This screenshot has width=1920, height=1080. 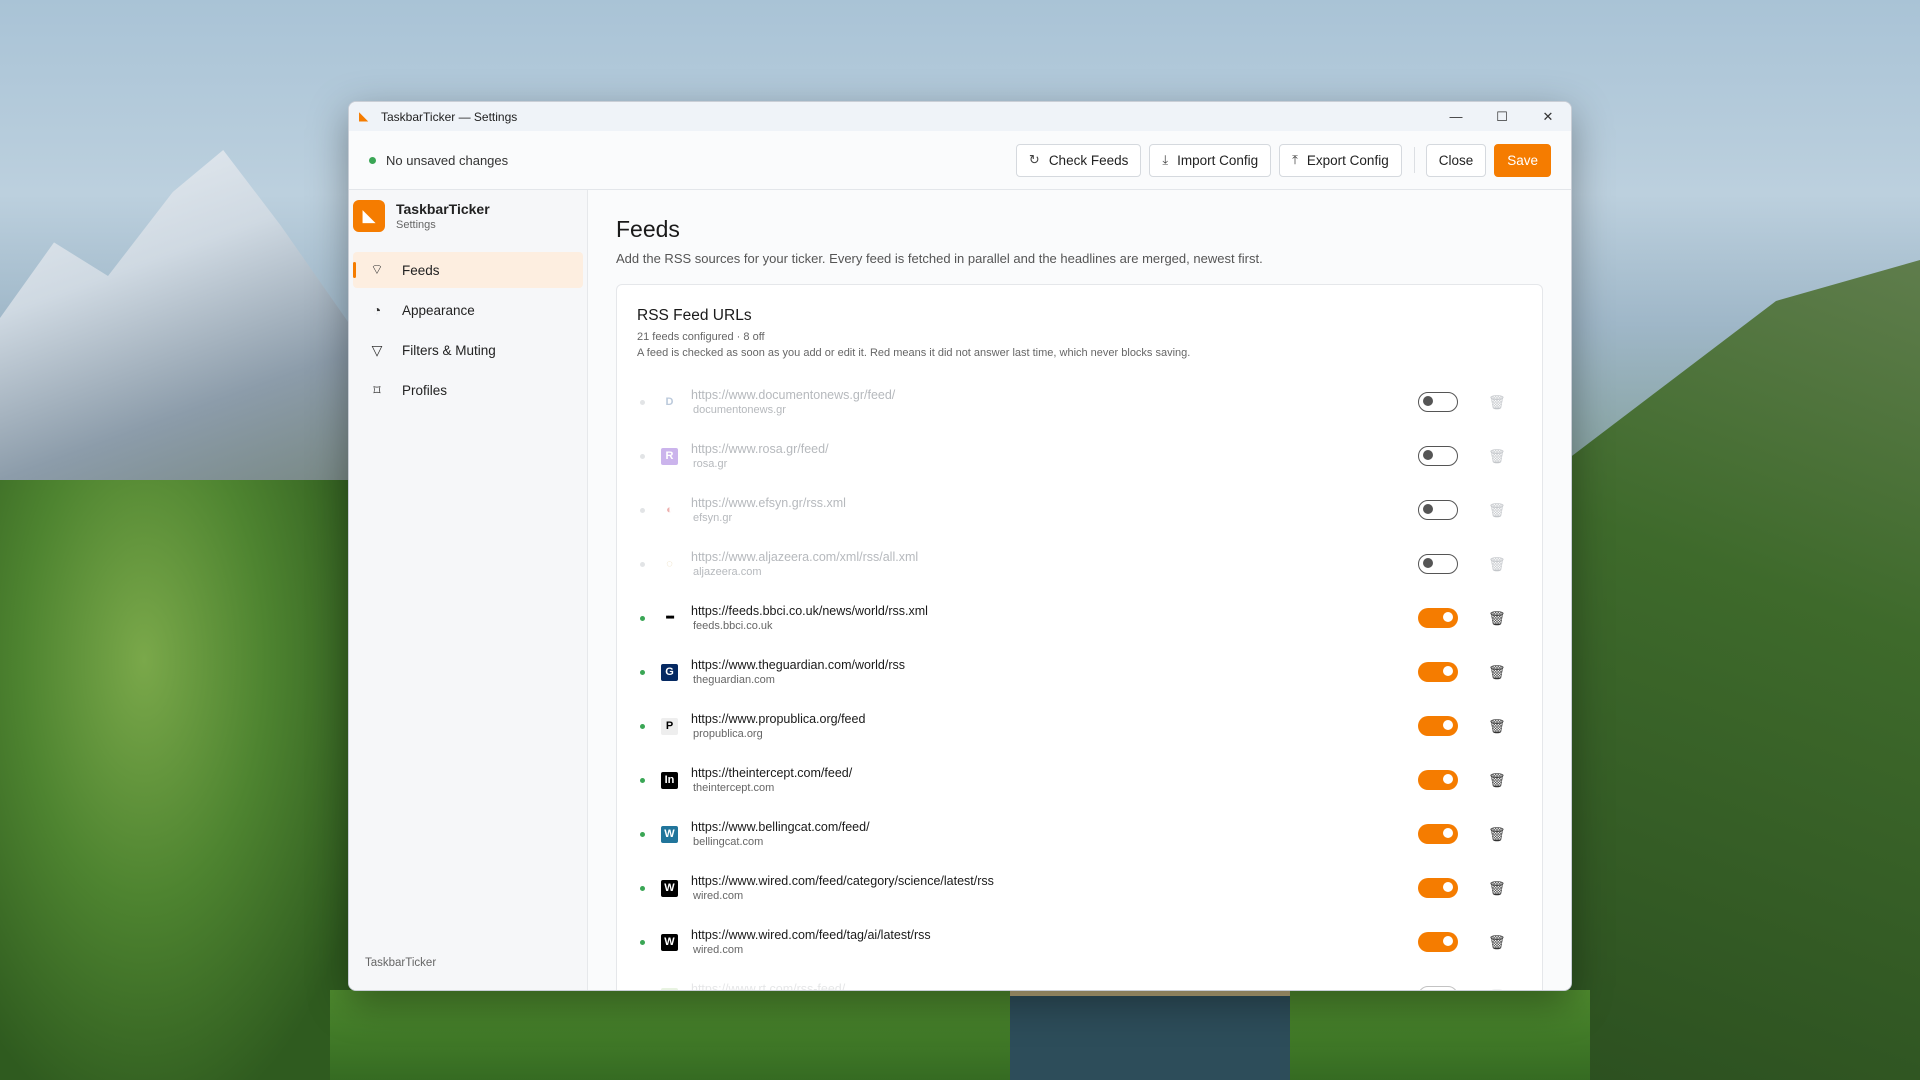 I want to click on feed-favicon-icon: ◌, so click(x=669, y=564).